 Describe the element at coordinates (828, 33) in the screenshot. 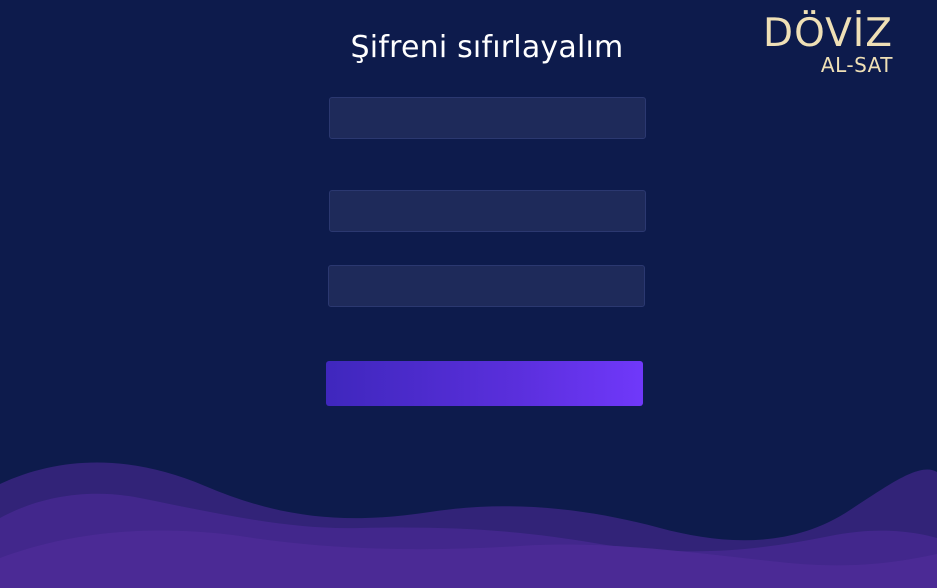

I see `logo-main-text: DÖVİZ` at that location.